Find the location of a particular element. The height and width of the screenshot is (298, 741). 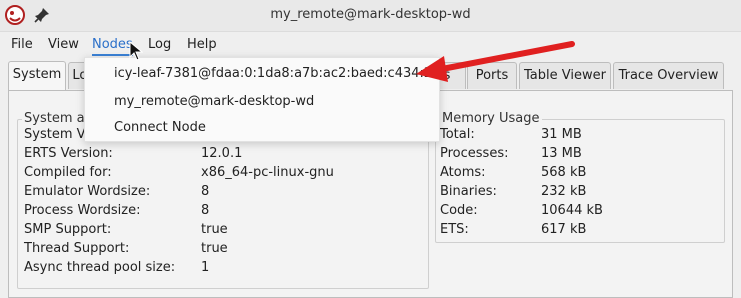

tab-system: System is located at coordinates (37, 75).